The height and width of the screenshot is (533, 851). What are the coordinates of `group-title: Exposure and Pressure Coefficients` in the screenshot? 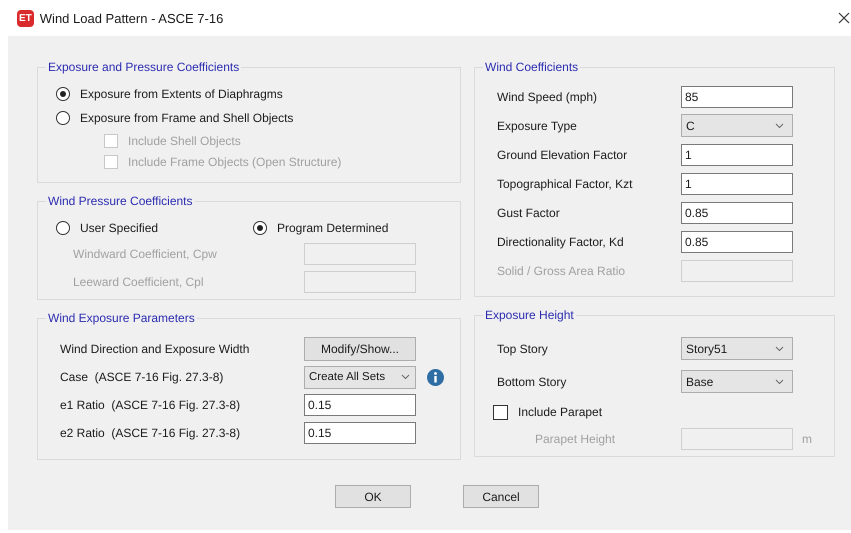 It's located at (143, 67).